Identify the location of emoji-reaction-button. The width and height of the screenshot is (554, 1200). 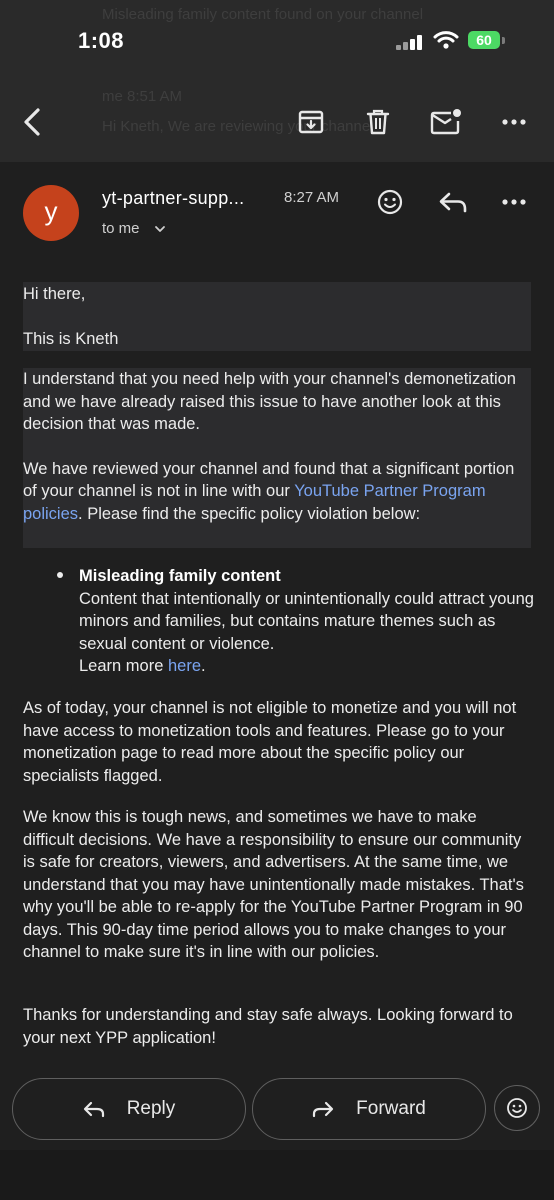
(517, 1108).